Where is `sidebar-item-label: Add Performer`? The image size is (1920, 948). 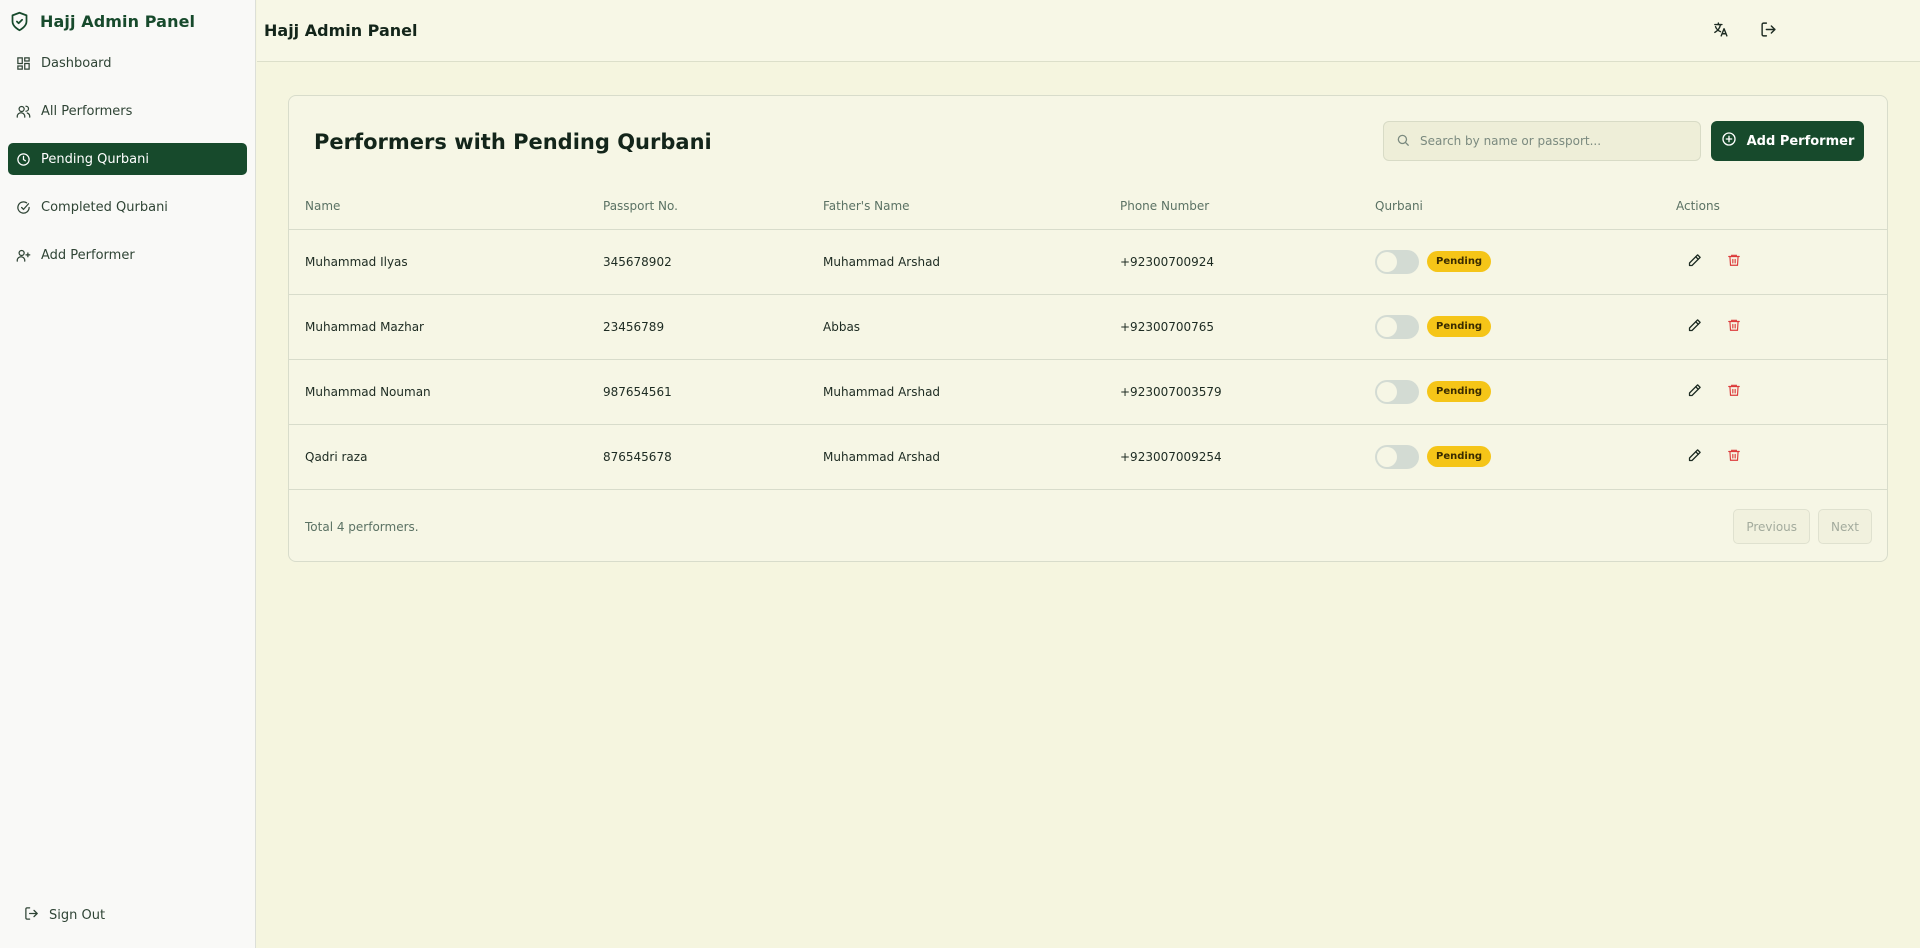
sidebar-item-label: Add Performer is located at coordinates (88, 255).